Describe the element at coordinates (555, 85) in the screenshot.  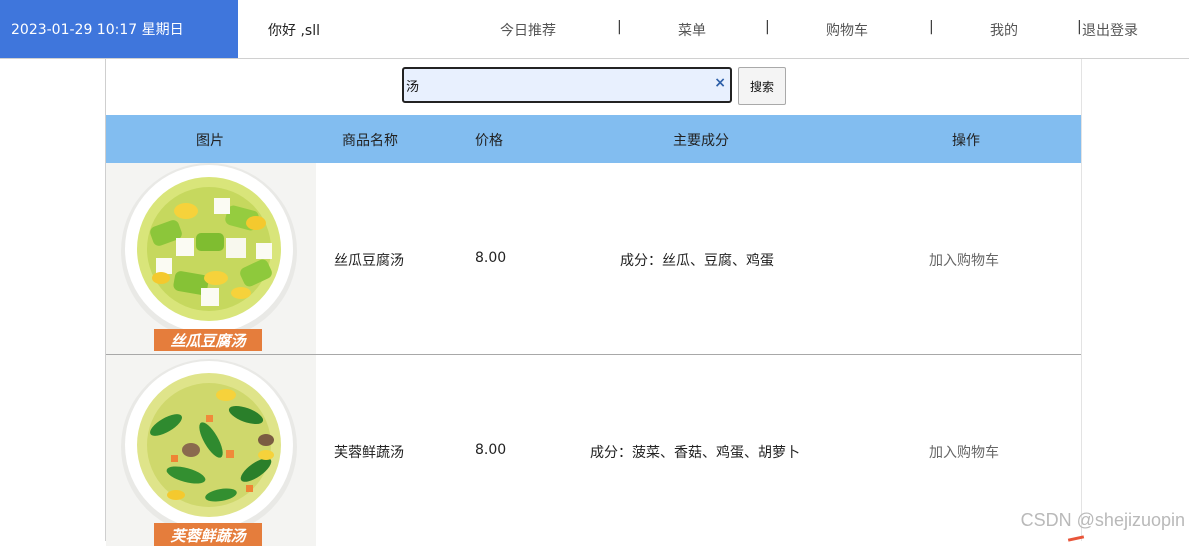
I see `search-input` at that location.